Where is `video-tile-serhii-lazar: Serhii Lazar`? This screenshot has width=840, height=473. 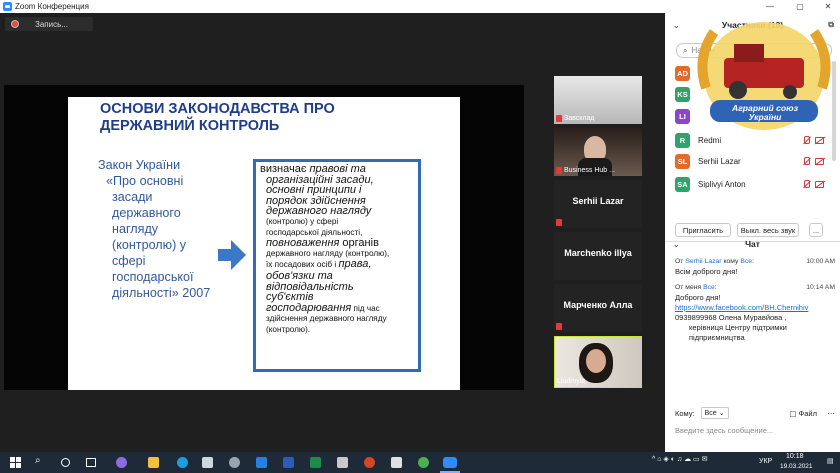
video-tile-serhii-lazar: Serhii Lazar is located at coordinates (598, 204).